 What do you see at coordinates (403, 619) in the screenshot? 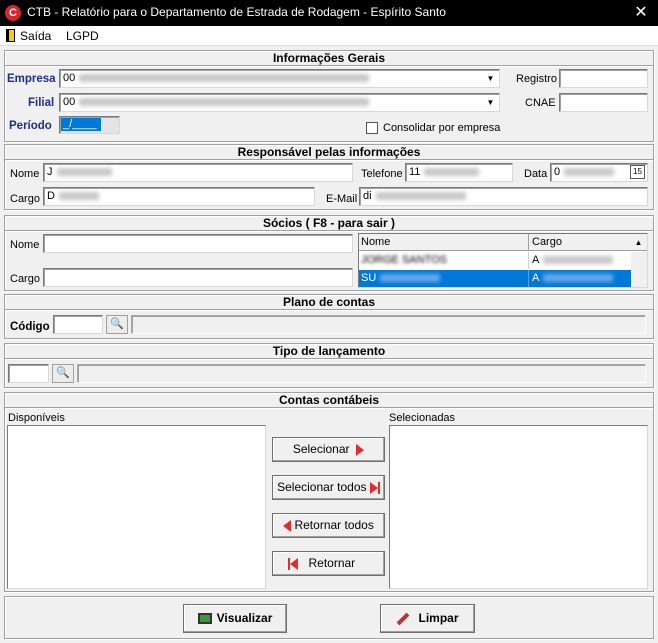
I see `eraser-icon` at bounding box center [403, 619].